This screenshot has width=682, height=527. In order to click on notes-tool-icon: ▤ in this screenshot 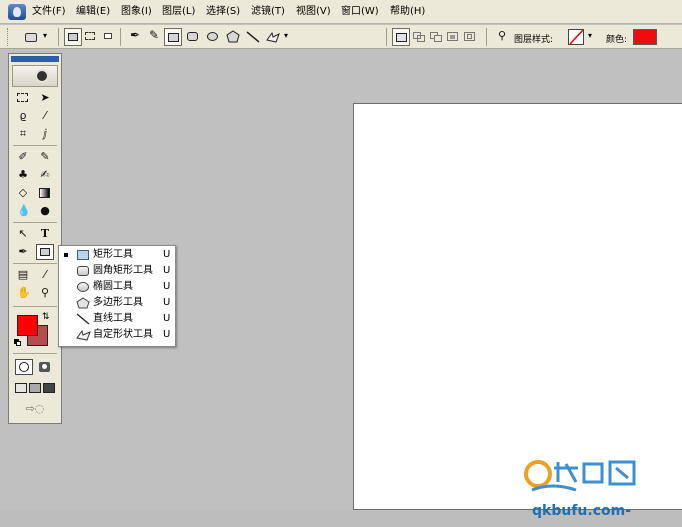, I will do `click(23, 275)`.